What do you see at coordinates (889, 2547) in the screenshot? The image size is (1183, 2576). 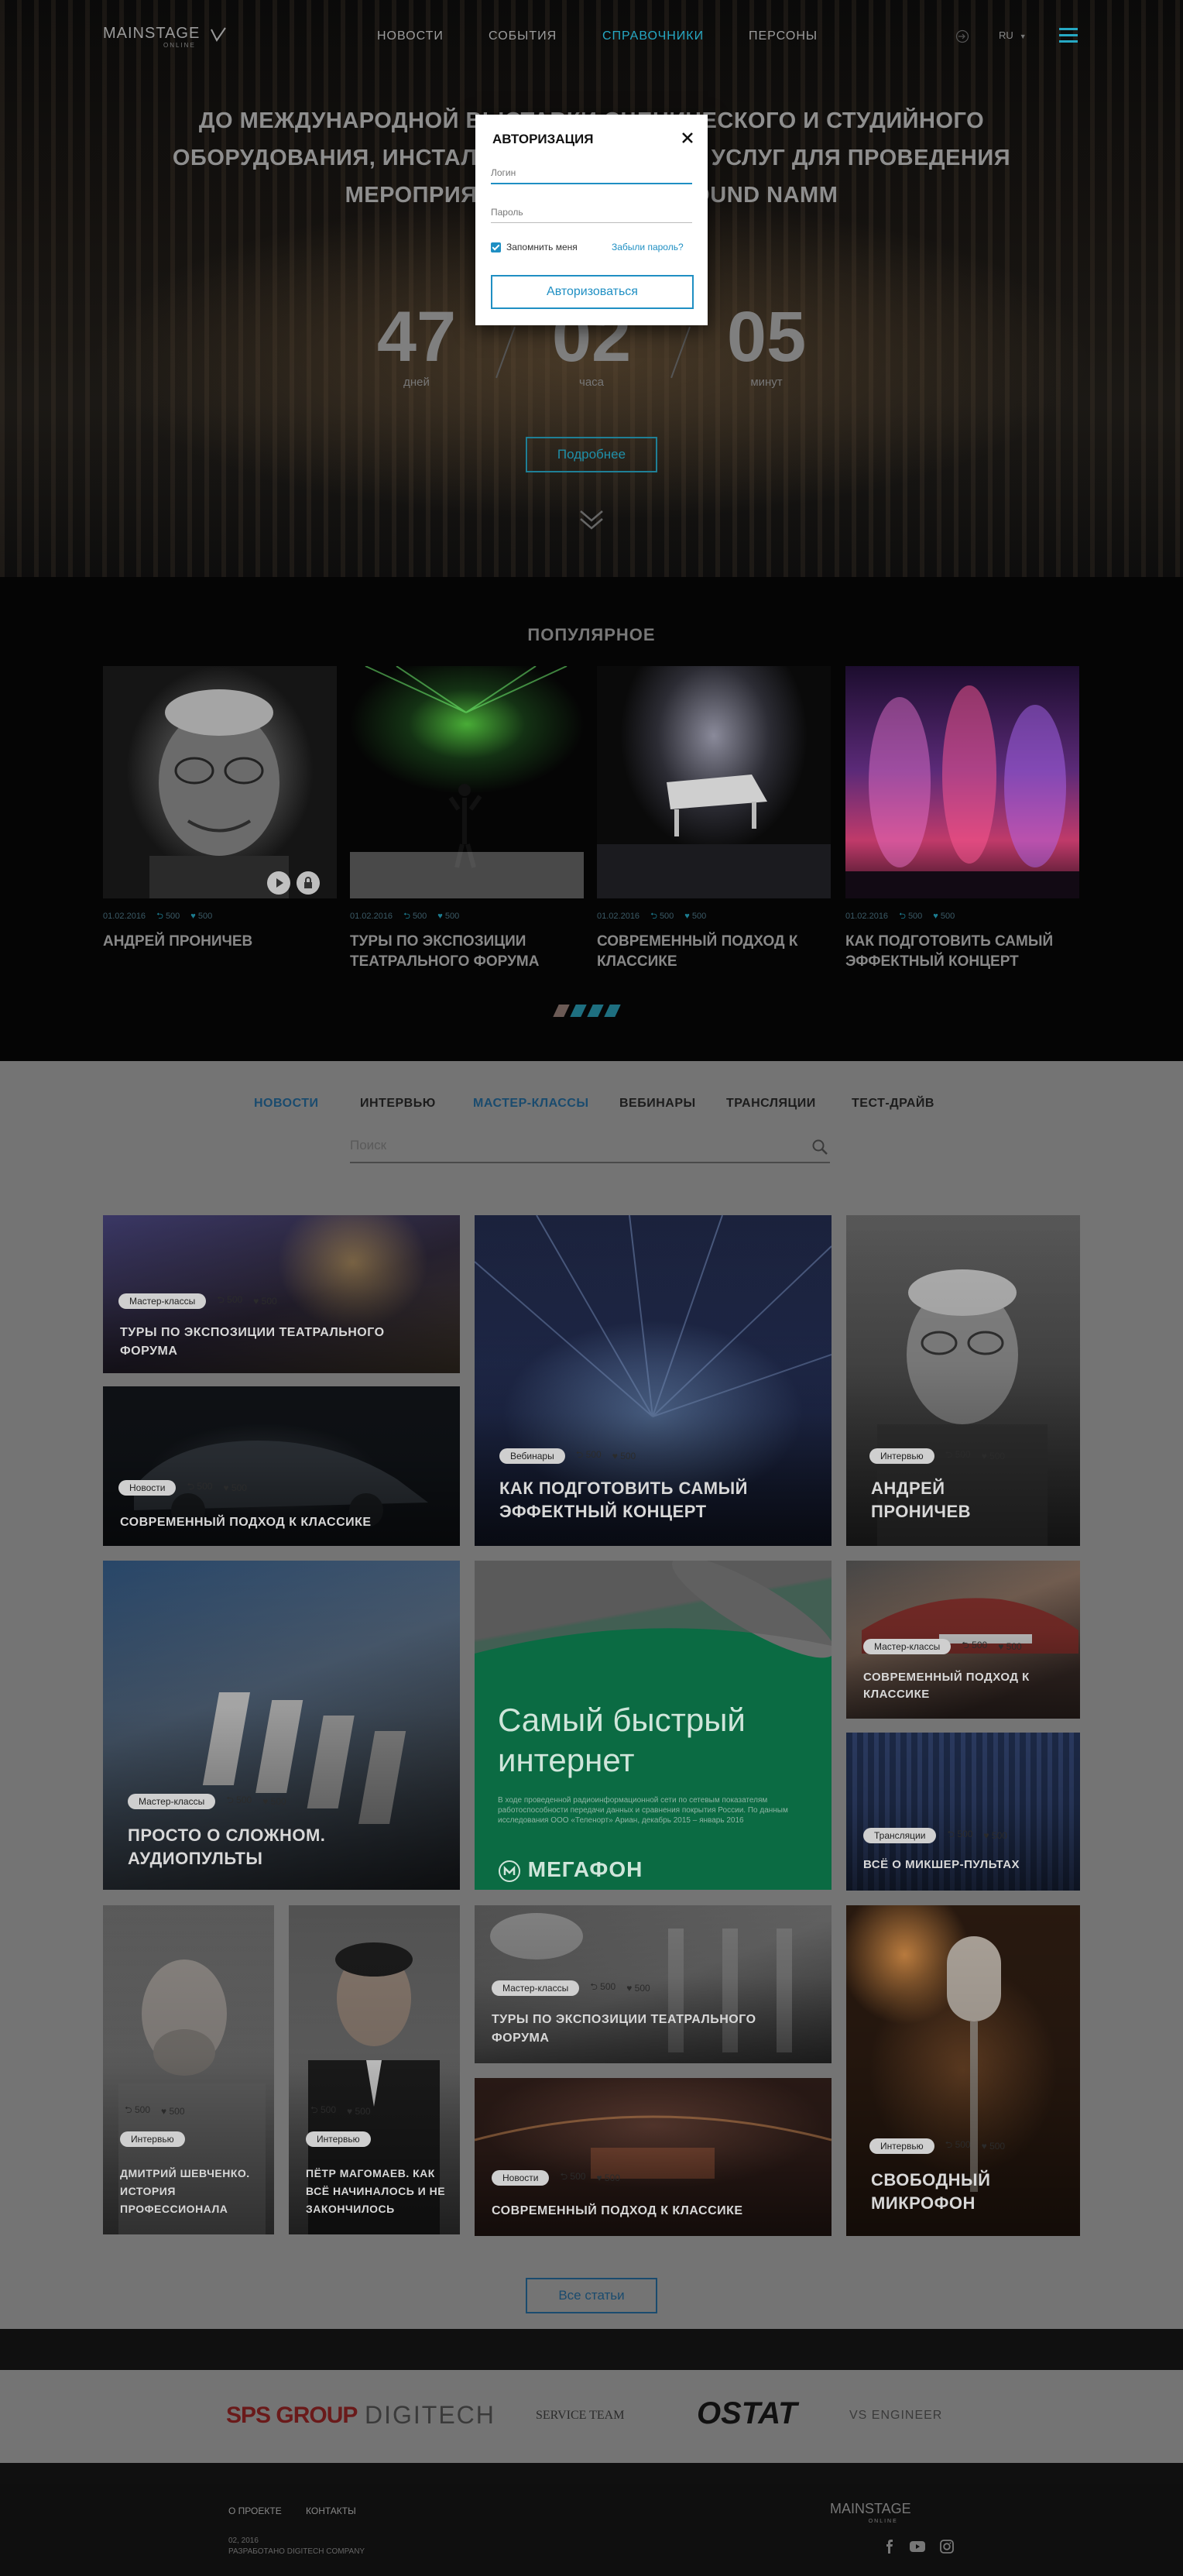 I see `facebook-icon` at bounding box center [889, 2547].